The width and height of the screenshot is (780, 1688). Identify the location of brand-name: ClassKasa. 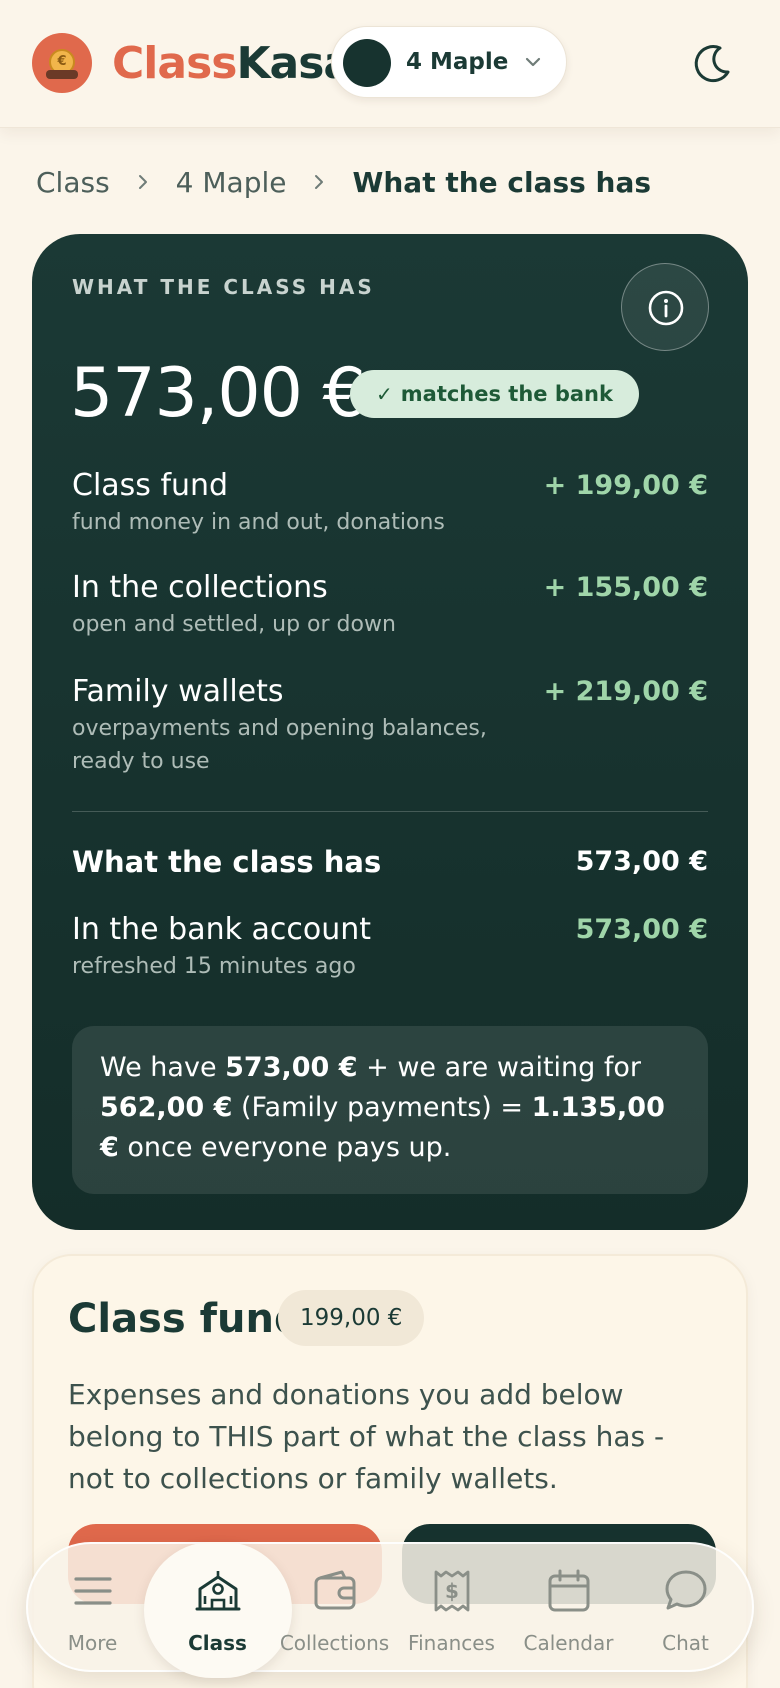
(232, 64).